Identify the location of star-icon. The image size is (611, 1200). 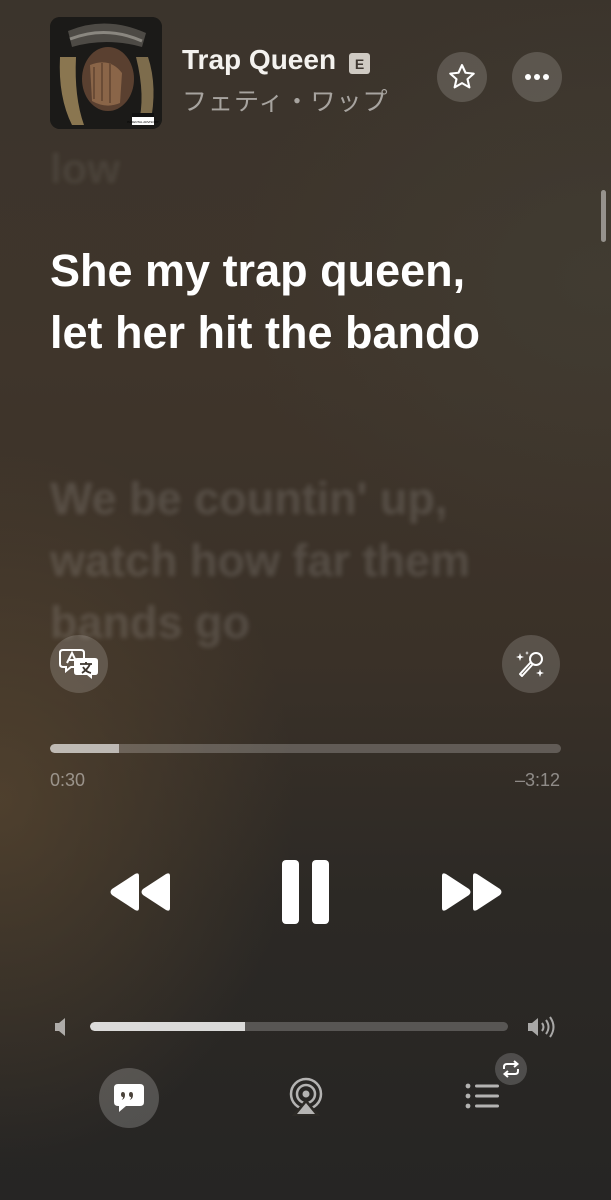
(462, 76).